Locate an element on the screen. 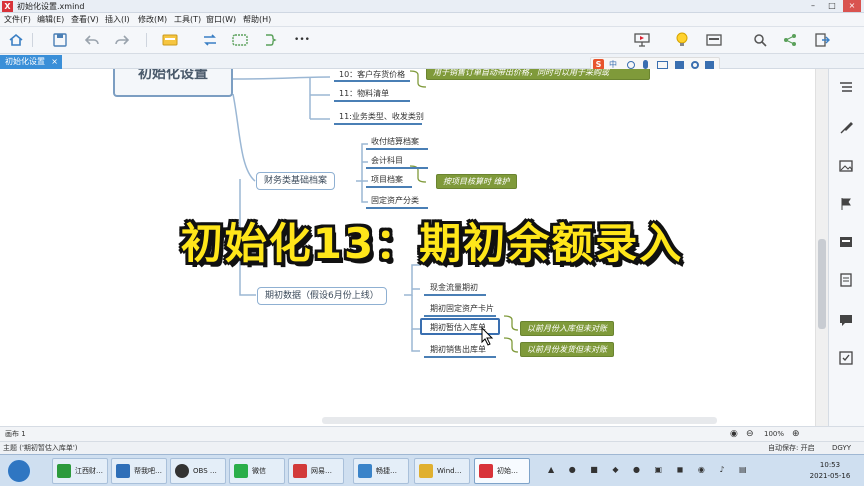 The width and height of the screenshot is (864, 486). menu-edit: 编辑(E) is located at coordinates (50, 20).